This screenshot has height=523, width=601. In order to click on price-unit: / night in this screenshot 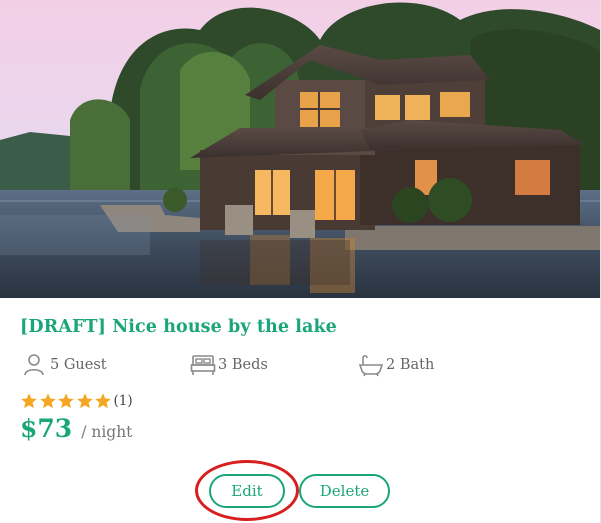, I will do `click(107, 432)`.